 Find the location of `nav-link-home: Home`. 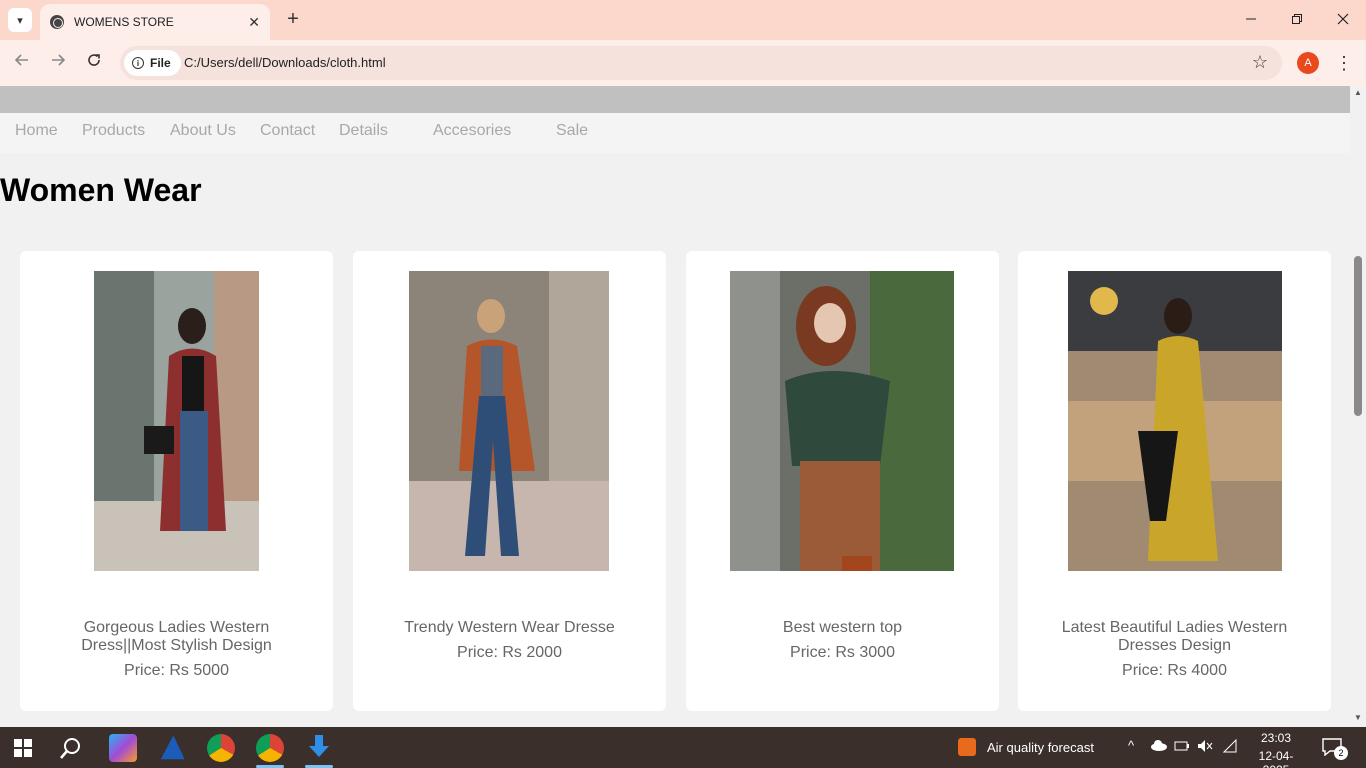

nav-link-home: Home is located at coordinates (36, 131).